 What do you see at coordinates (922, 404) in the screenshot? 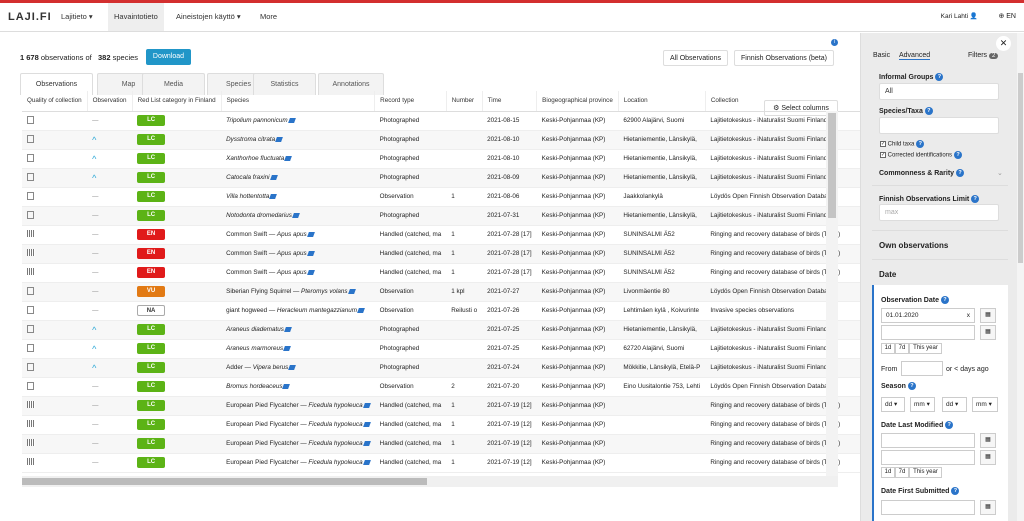
I see `season-start-month-select: mm ▾` at bounding box center [922, 404].